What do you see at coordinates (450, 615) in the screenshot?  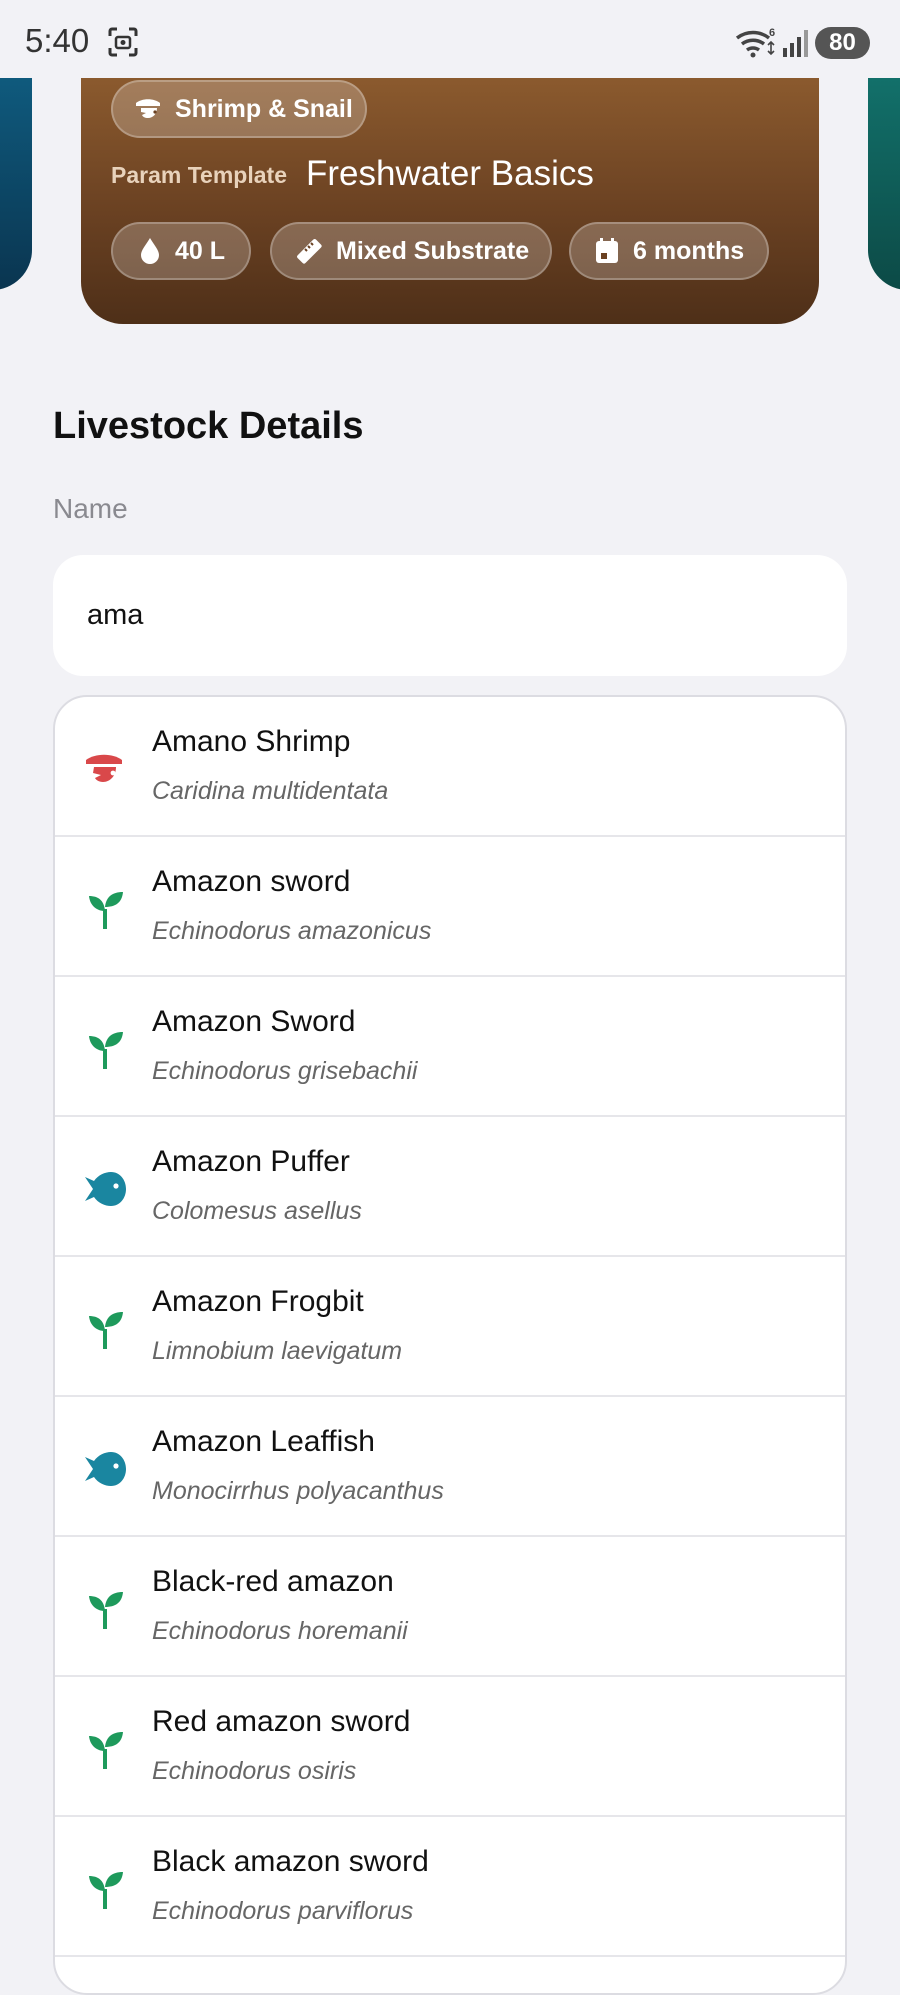 I see `name-input` at bounding box center [450, 615].